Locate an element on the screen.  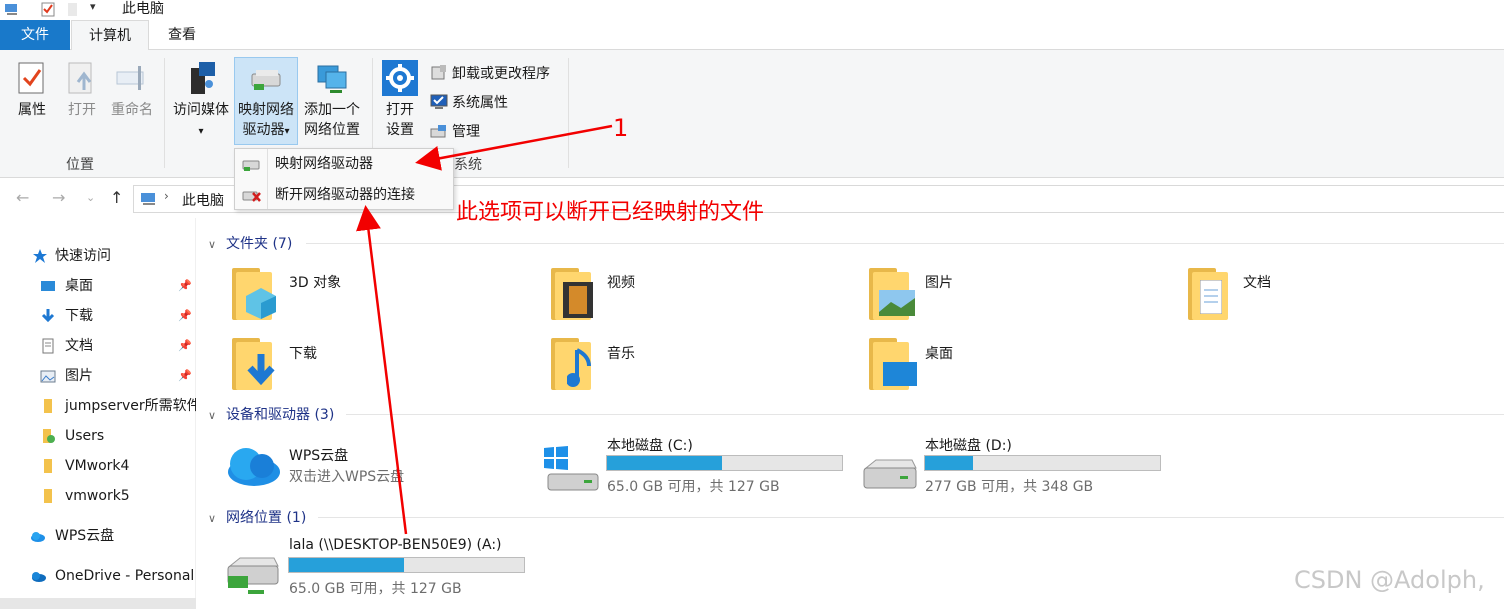
manage-label: 管理 is located at coordinates (466, 132).